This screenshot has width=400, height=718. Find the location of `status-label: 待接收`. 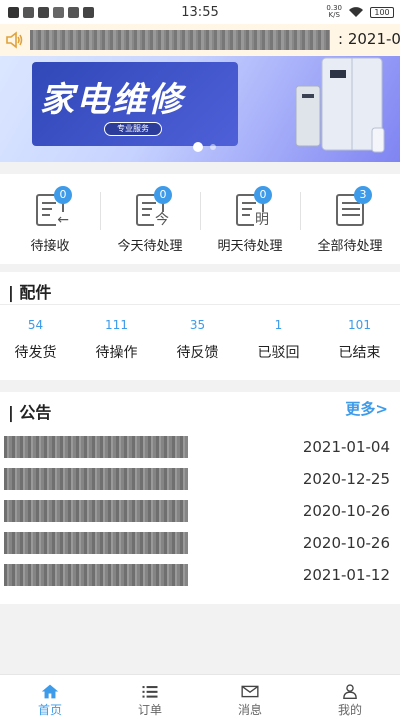

status-label: 待接收 is located at coordinates (50, 246).